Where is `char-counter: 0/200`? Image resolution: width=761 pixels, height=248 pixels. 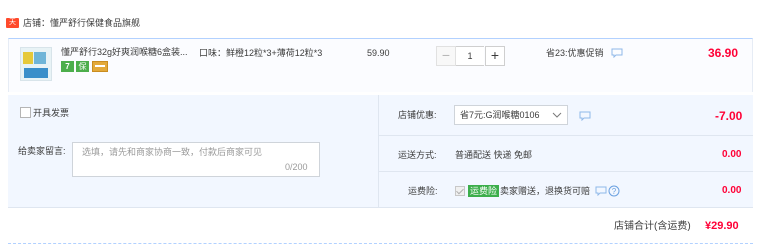
char-counter: 0/200 is located at coordinates (296, 167).